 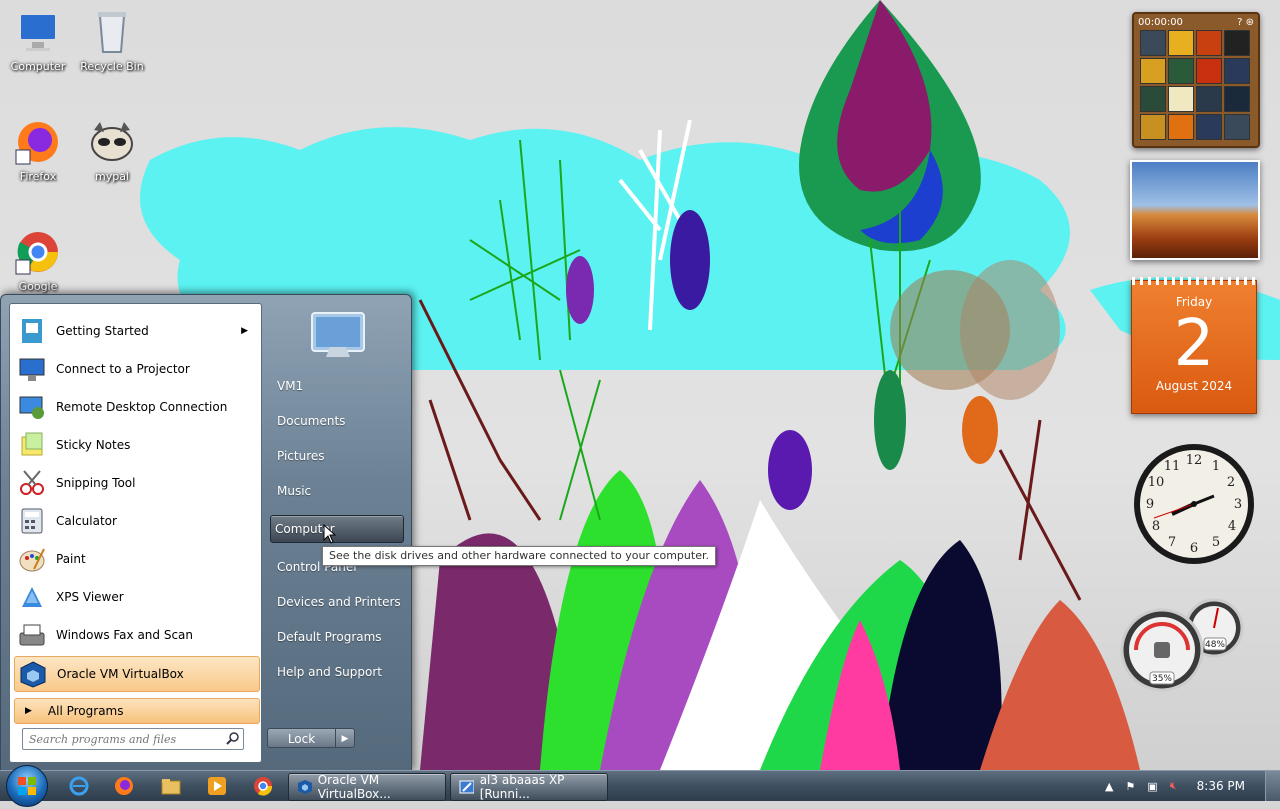 I want to click on volume-muted-icon: 🔇︎, so click(x=1173, y=786).